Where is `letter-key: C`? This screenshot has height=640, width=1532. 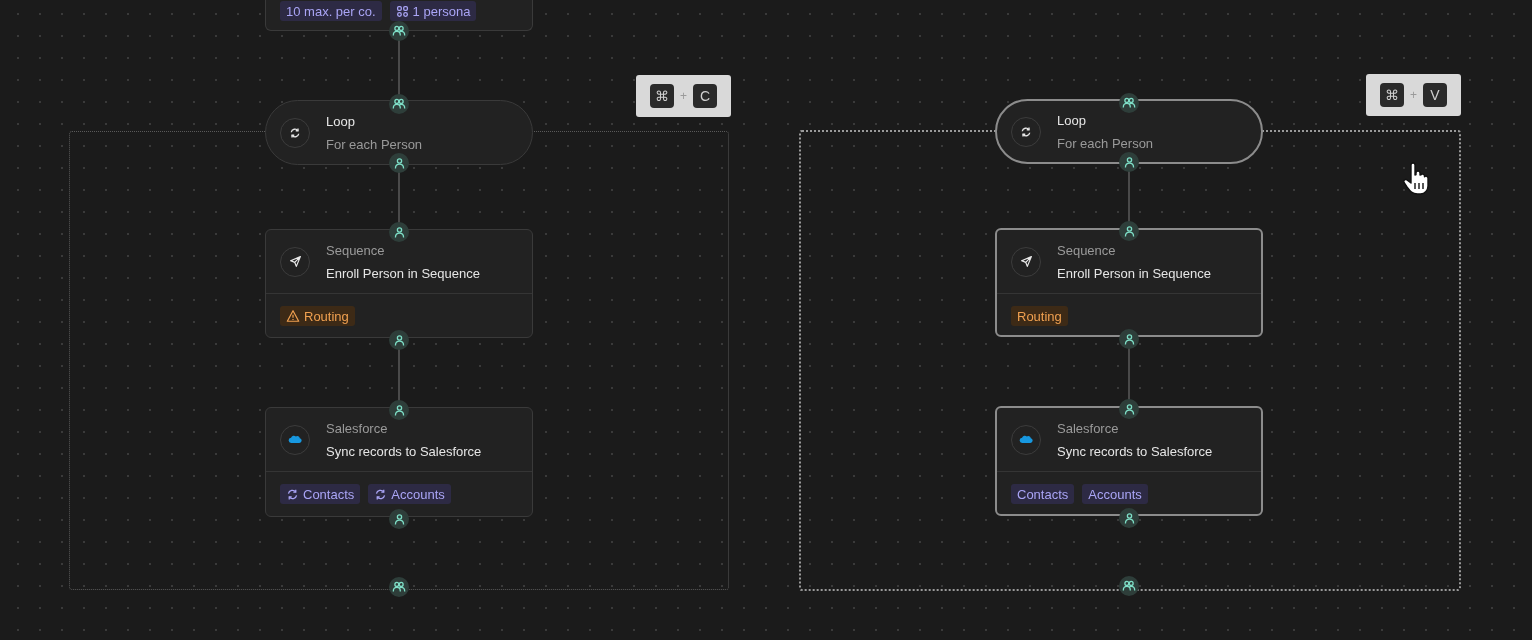 letter-key: C is located at coordinates (705, 96).